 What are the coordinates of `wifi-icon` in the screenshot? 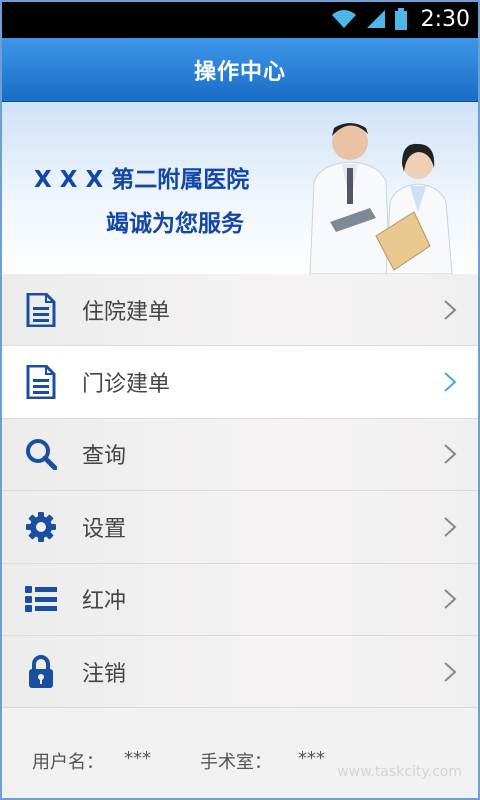 It's located at (343, 19).